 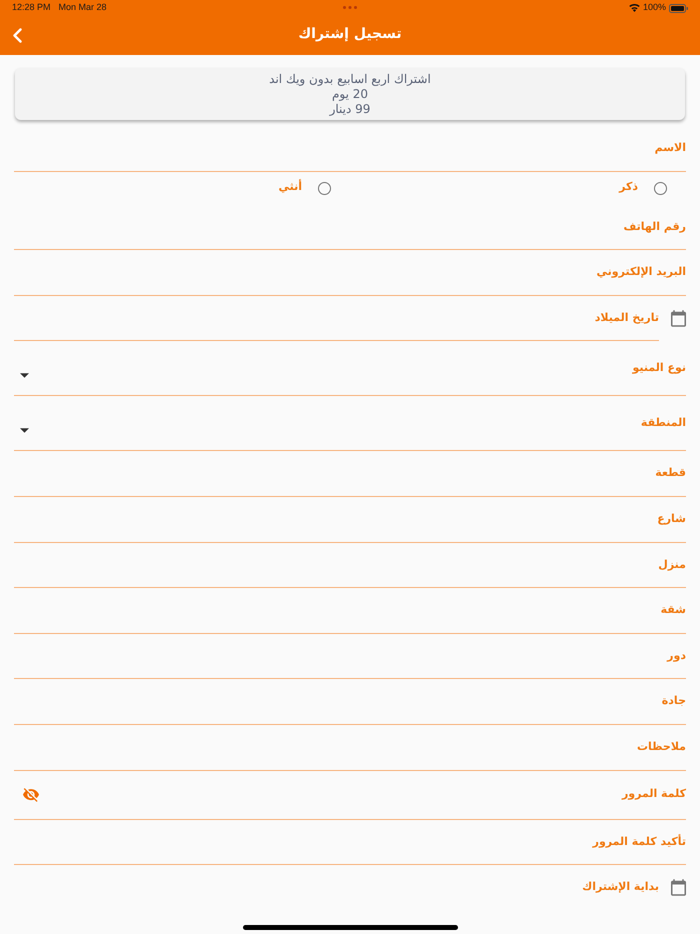 What do you see at coordinates (674, 701) in the screenshot?
I see `field-label: جادة` at bounding box center [674, 701].